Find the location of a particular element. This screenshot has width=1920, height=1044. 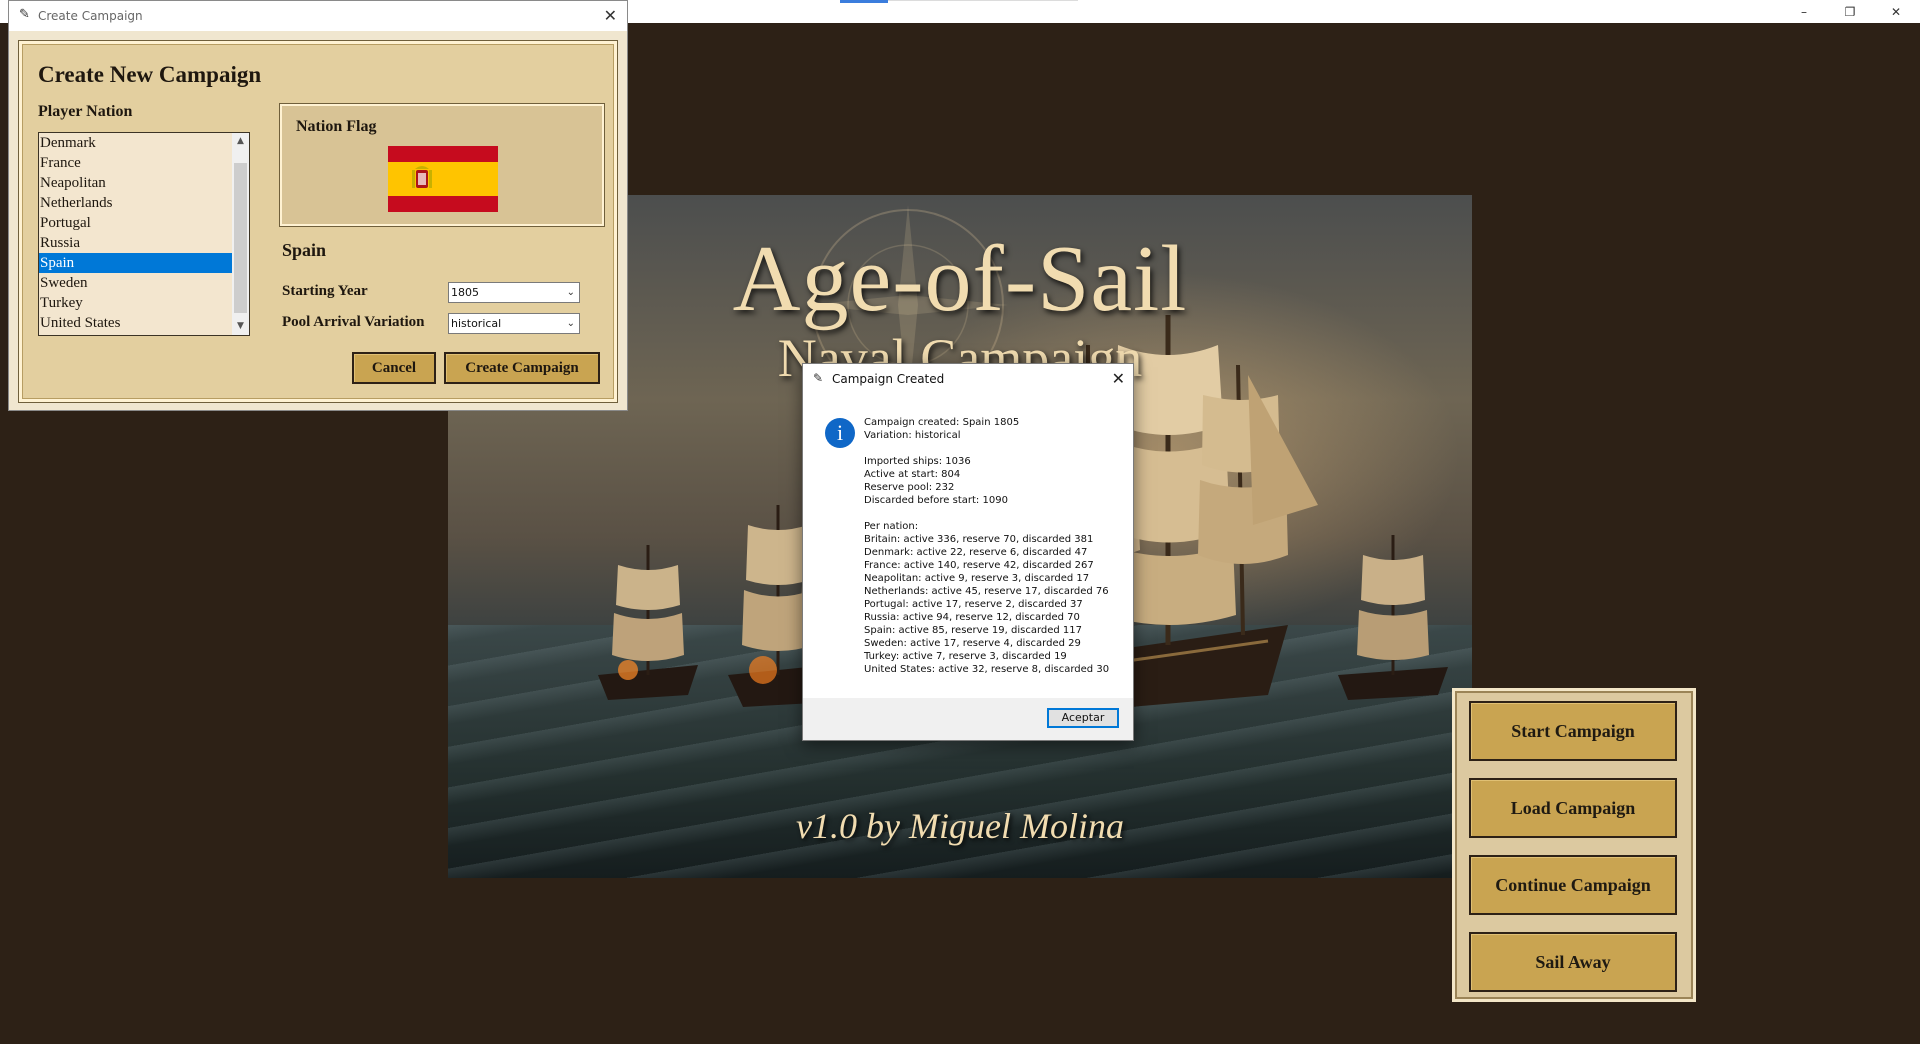

messagebox-footer: Aceptar is located at coordinates (968, 719).